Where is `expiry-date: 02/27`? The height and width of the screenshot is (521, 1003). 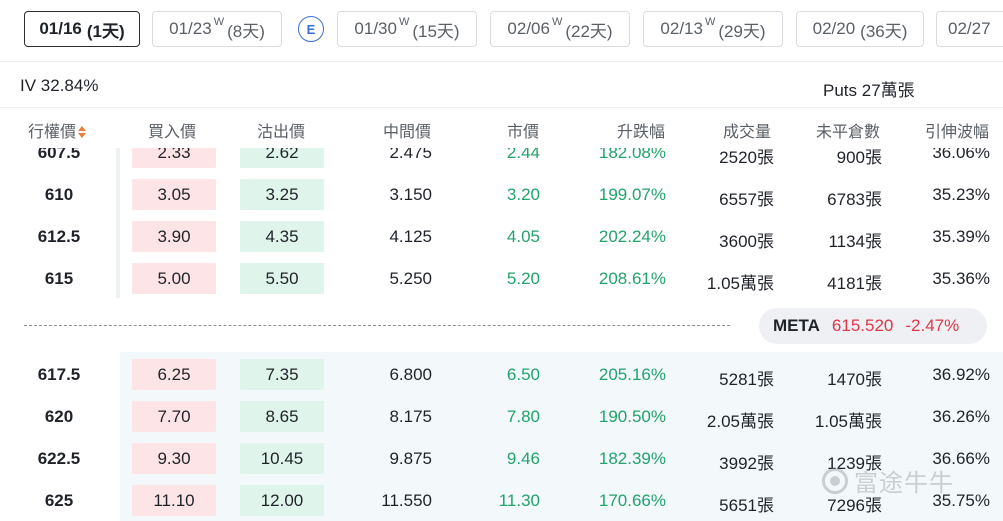 expiry-date: 02/27 is located at coordinates (969, 28).